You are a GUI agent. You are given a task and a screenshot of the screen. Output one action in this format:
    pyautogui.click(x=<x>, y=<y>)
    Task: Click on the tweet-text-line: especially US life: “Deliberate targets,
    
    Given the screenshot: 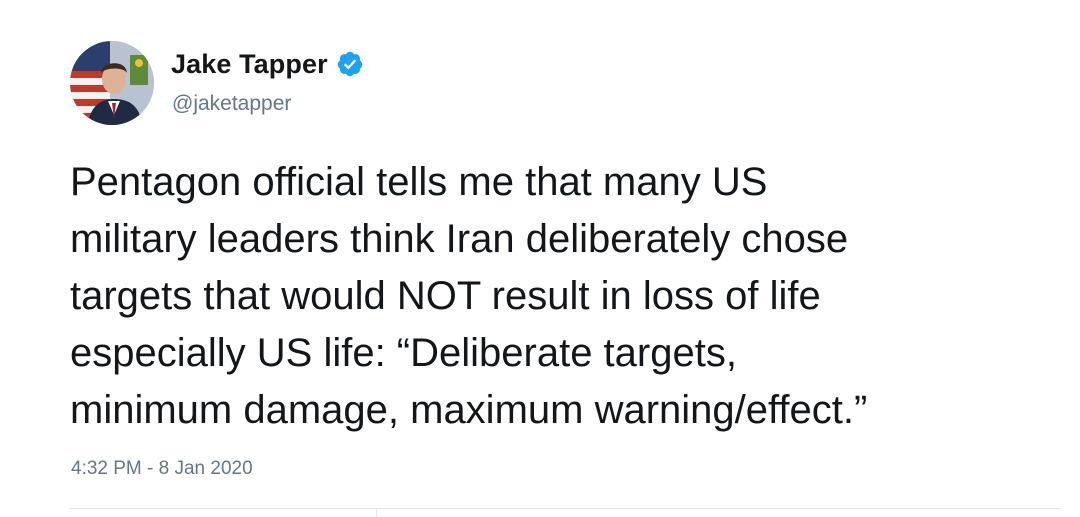 What is the action you would take?
    pyautogui.click(x=403, y=353)
    